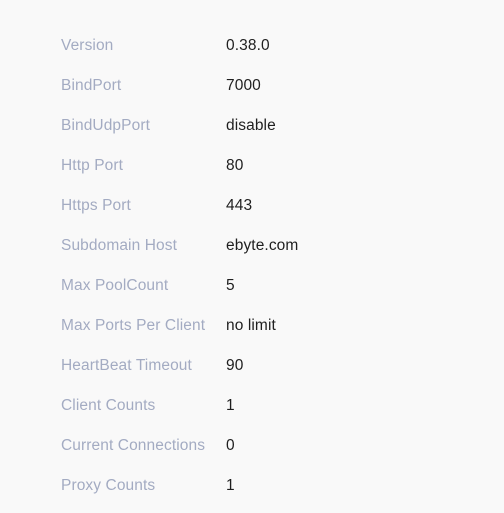  I want to click on table-row: Http Port 80, so click(179, 166).